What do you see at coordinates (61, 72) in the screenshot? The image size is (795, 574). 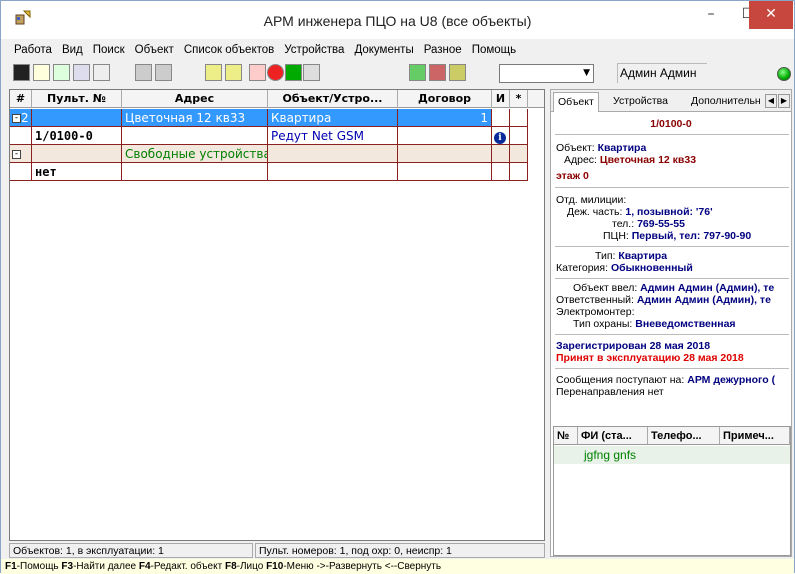 I see `sheet-icon` at bounding box center [61, 72].